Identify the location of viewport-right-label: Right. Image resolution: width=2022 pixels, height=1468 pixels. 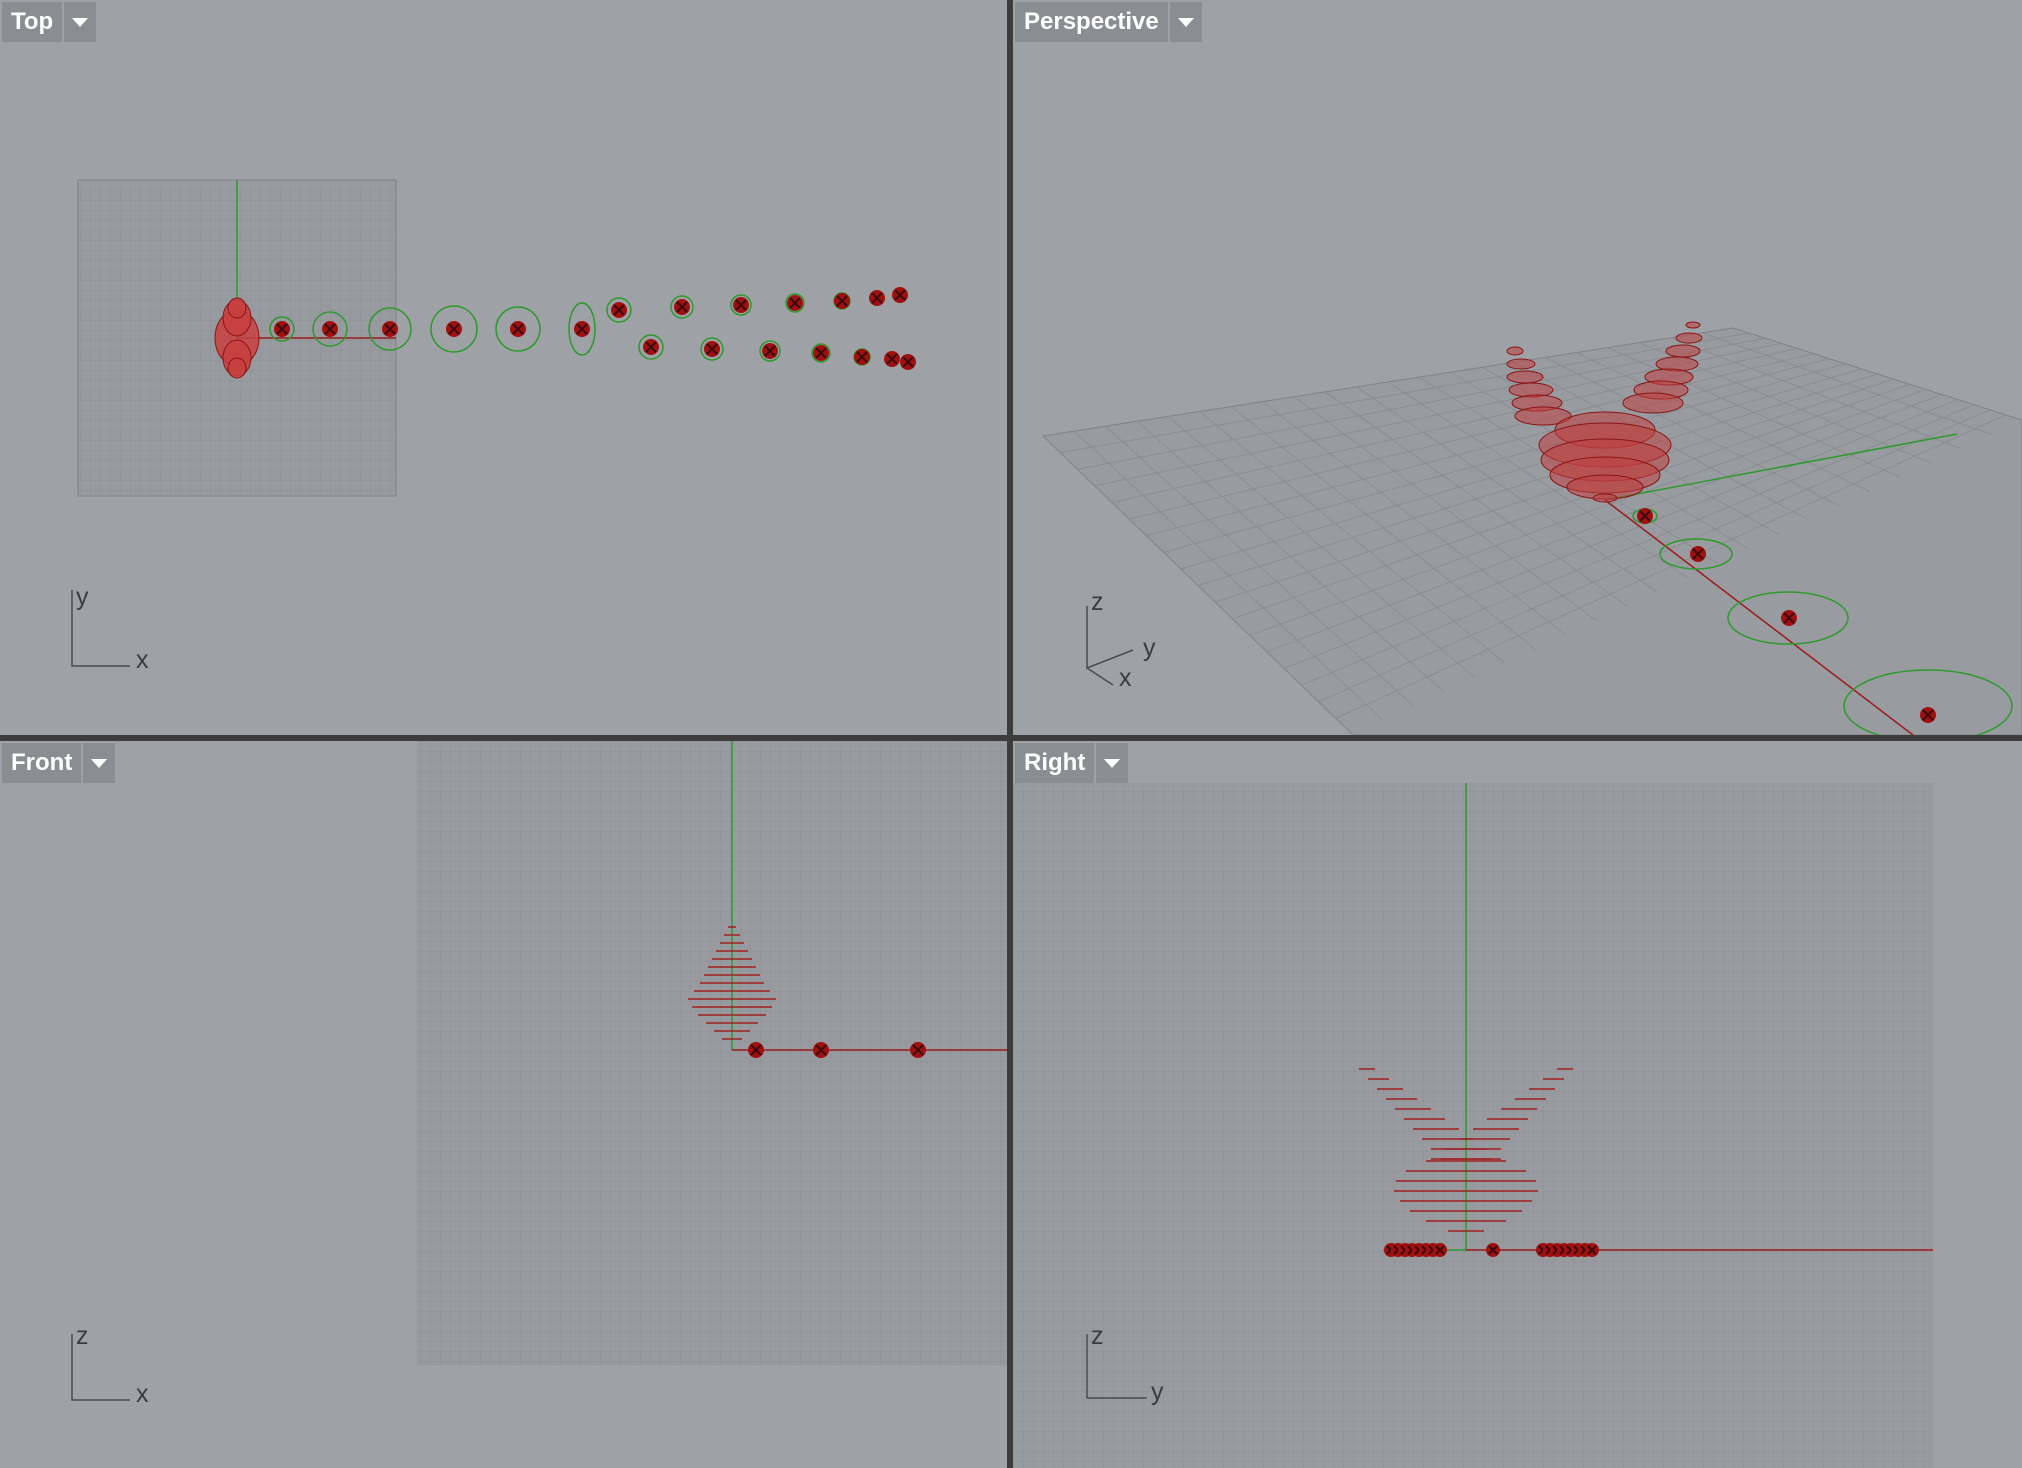
(1072, 763).